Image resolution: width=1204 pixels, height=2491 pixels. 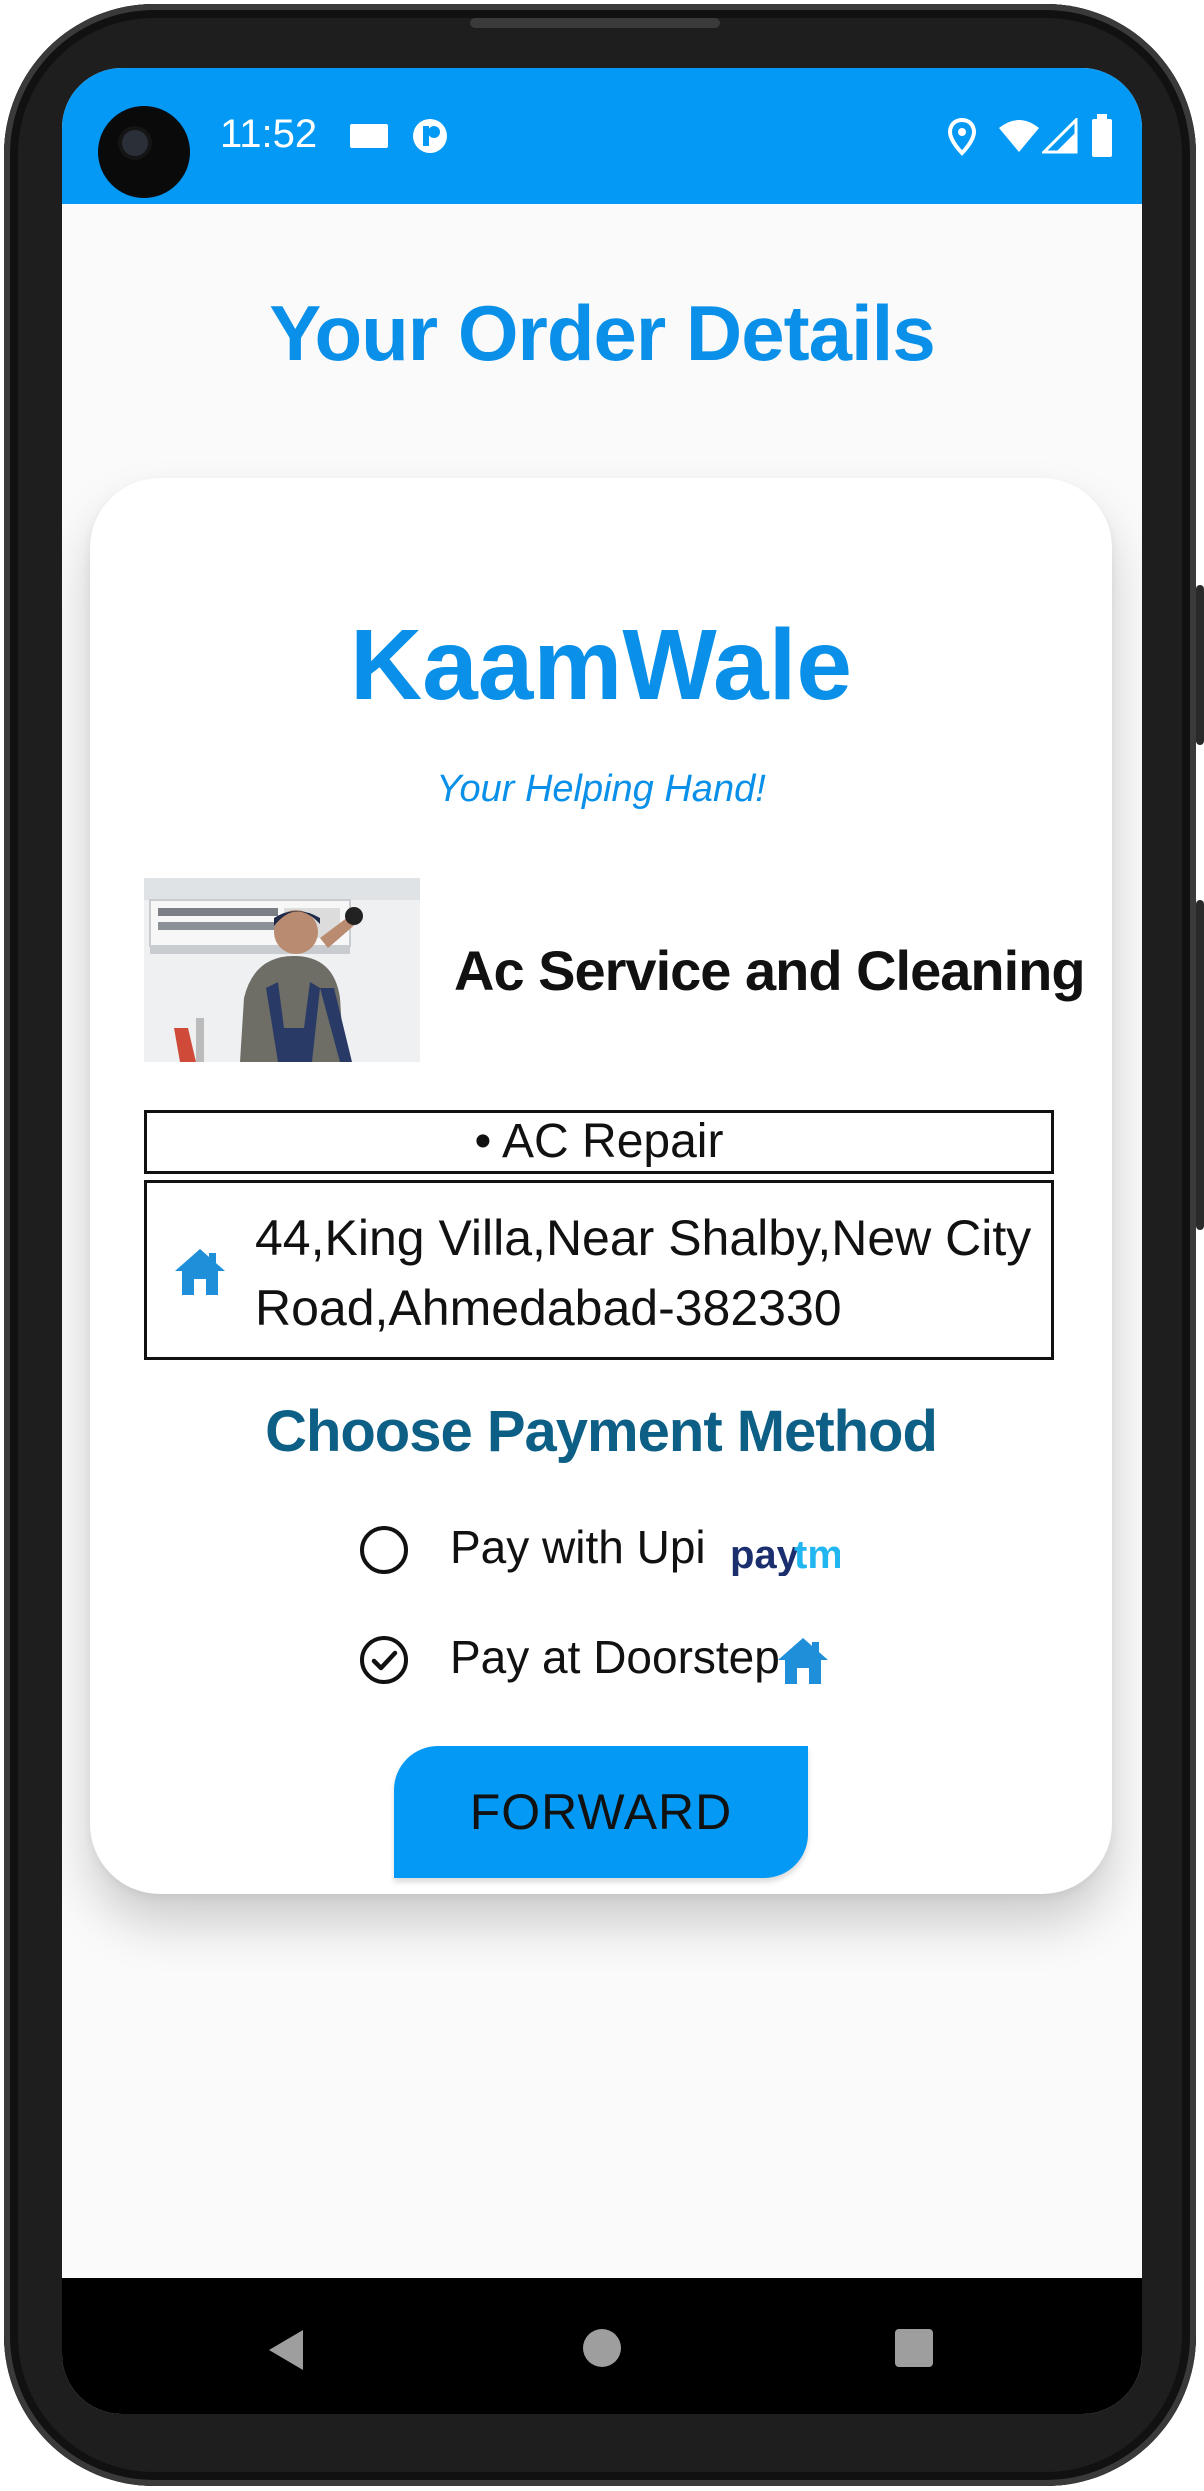 I want to click on payment-option-label: Pay at Doorstep, so click(x=615, y=1657).